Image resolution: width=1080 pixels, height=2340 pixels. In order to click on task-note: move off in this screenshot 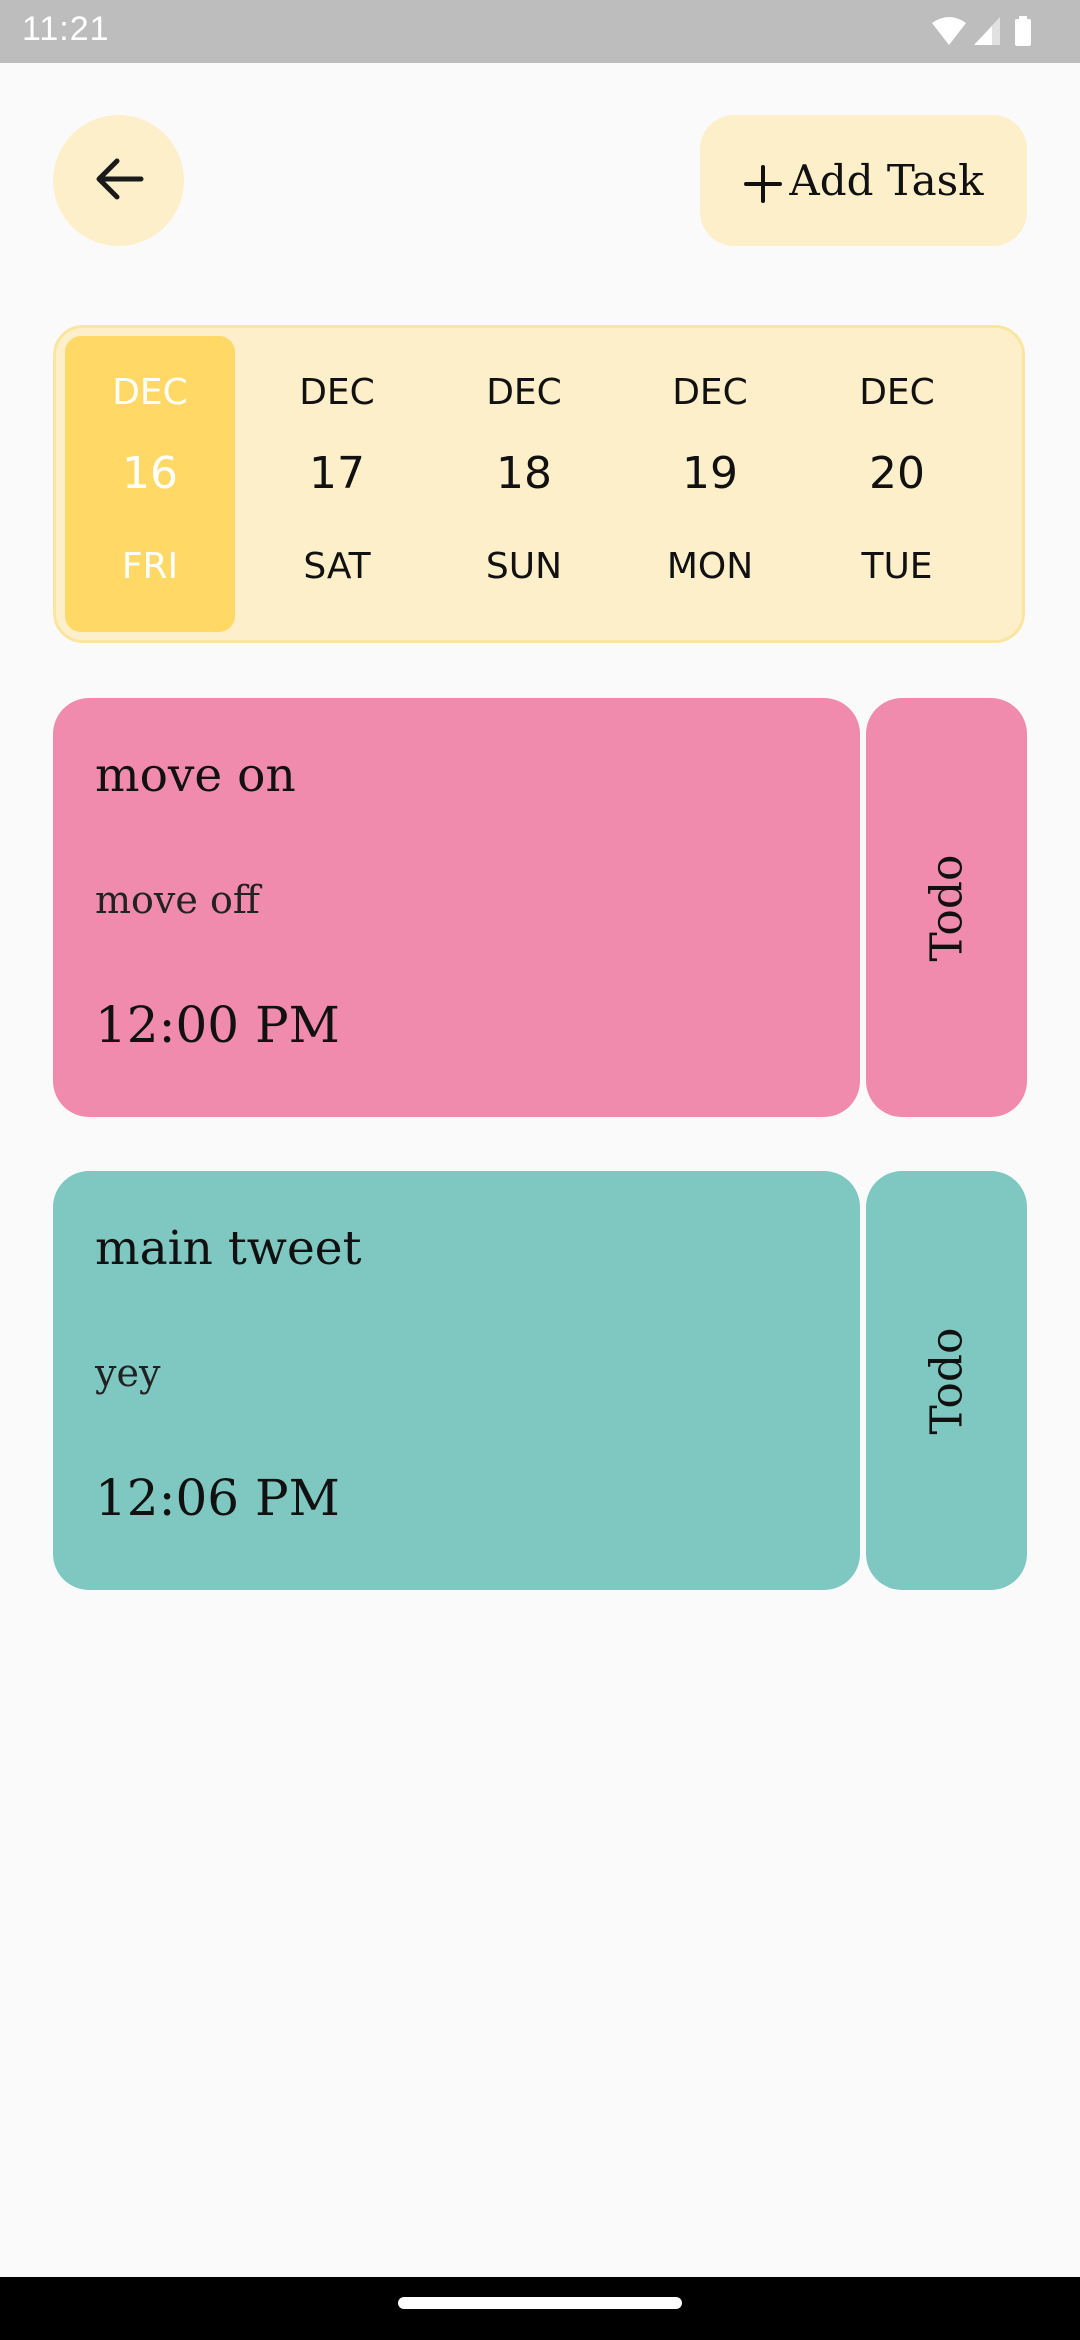, I will do `click(177, 900)`.